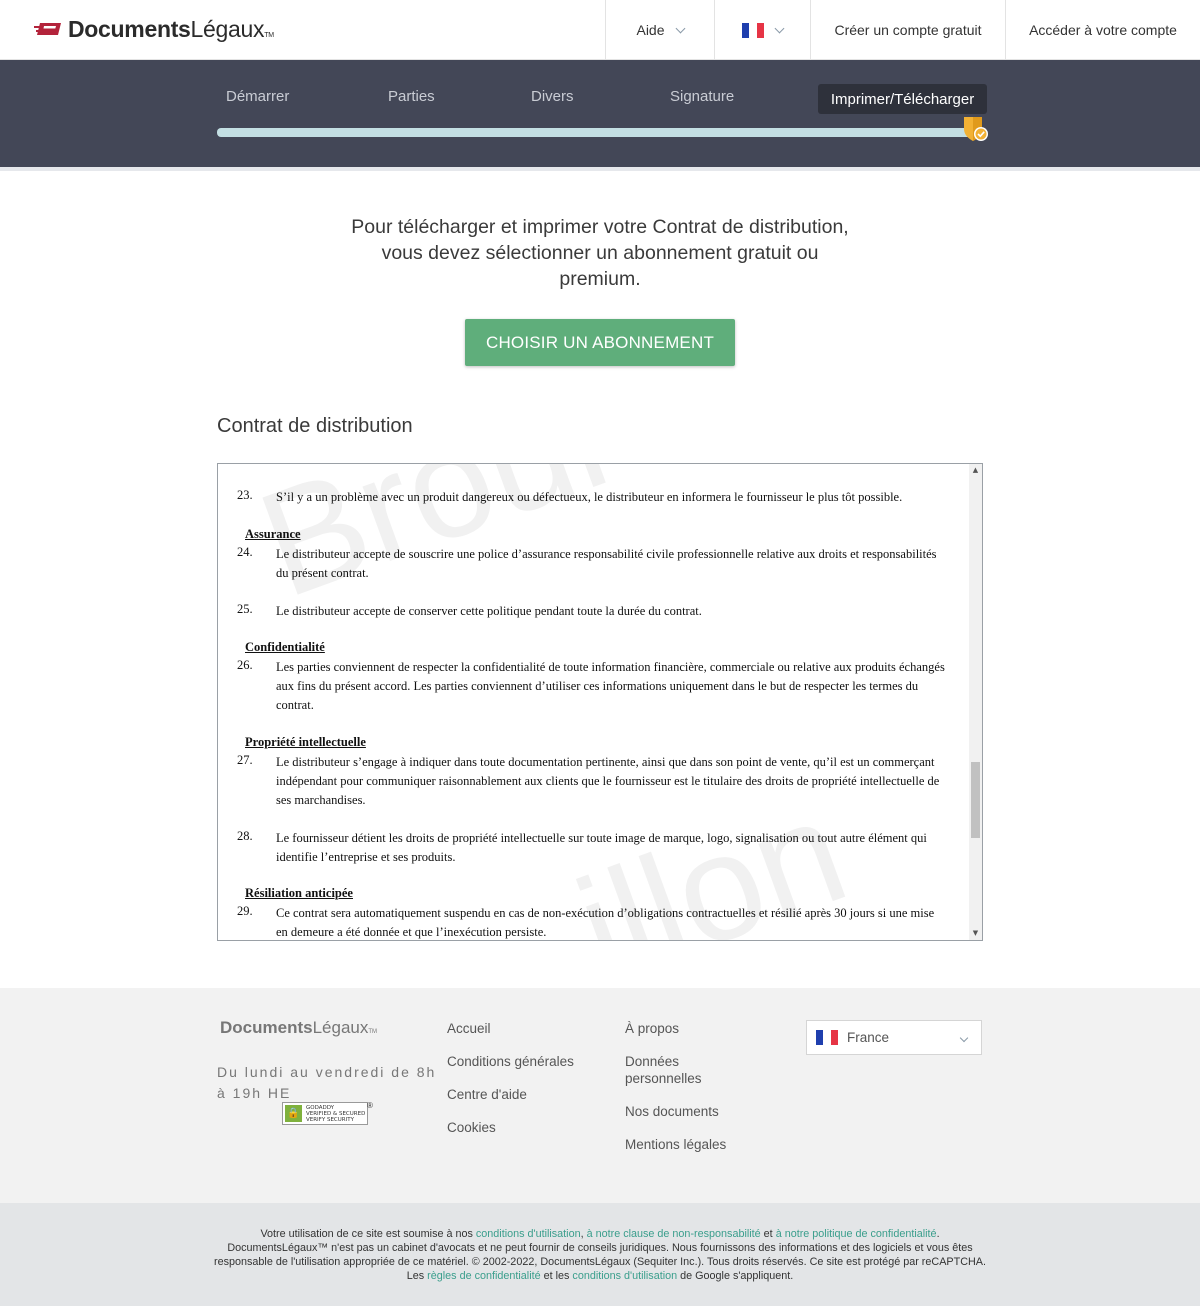 The image size is (1200, 1306). What do you see at coordinates (411, 96) in the screenshot?
I see `step-parties: Parties` at bounding box center [411, 96].